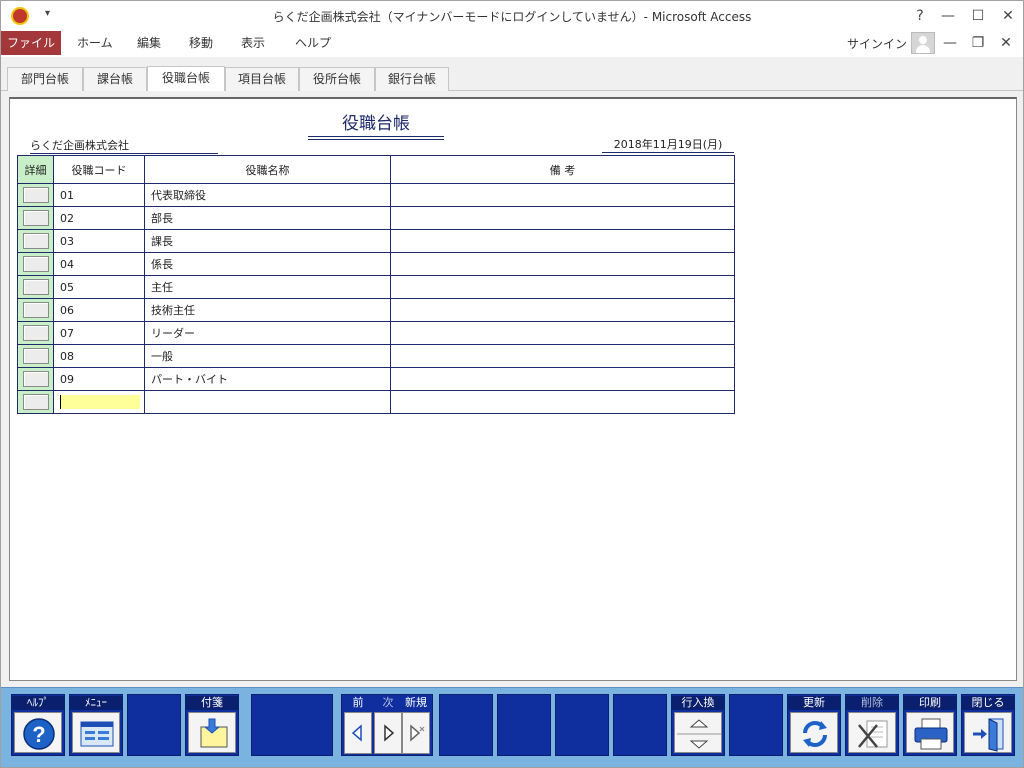 The image size is (1024, 768). What do you see at coordinates (562, 402) in the screenshot?
I see `new-note-input` at bounding box center [562, 402].